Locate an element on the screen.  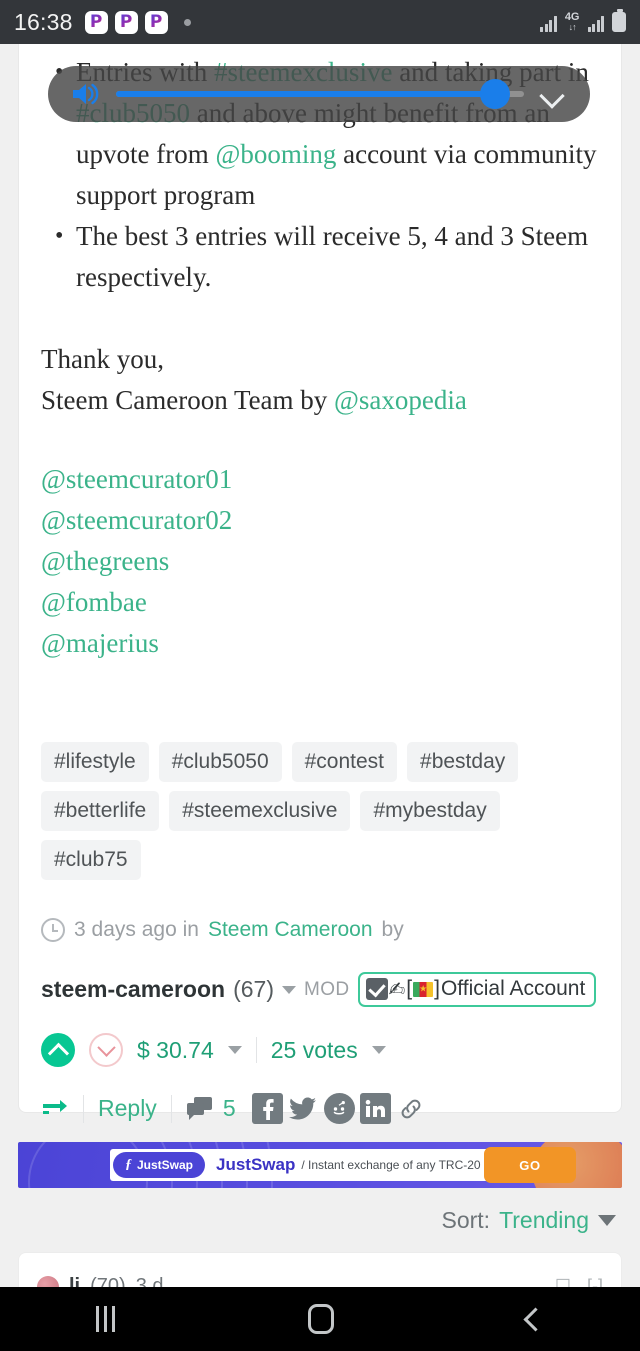
back-icon is located at coordinates (535, 1319).